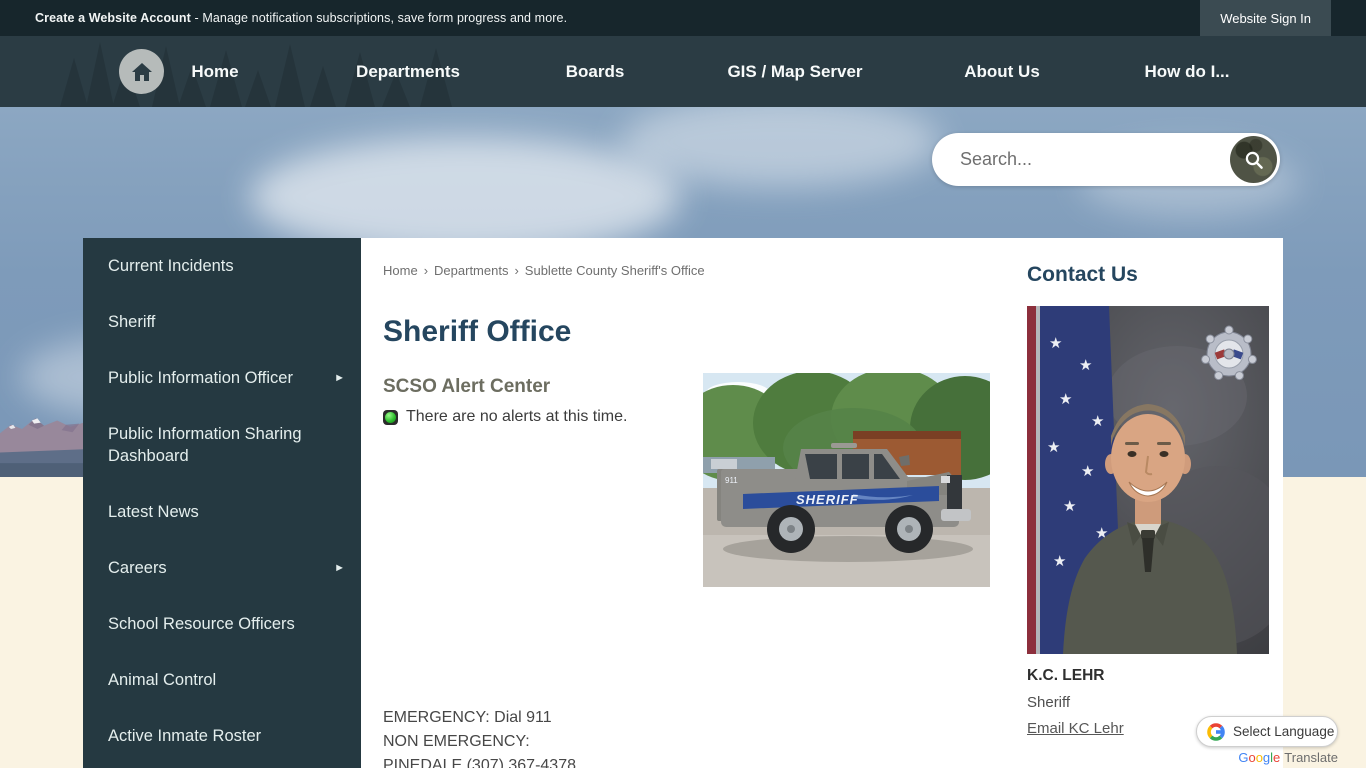 The height and width of the screenshot is (768, 1366). I want to click on contact-name: K.C. LEHR, so click(1066, 675).